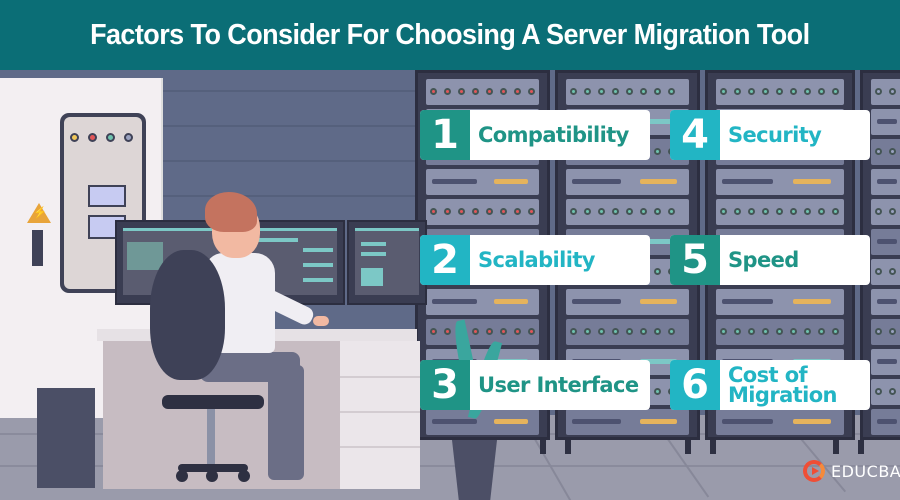 The height and width of the screenshot is (500, 900). What do you see at coordinates (445, 260) in the screenshot?
I see `factor-number: 2` at bounding box center [445, 260].